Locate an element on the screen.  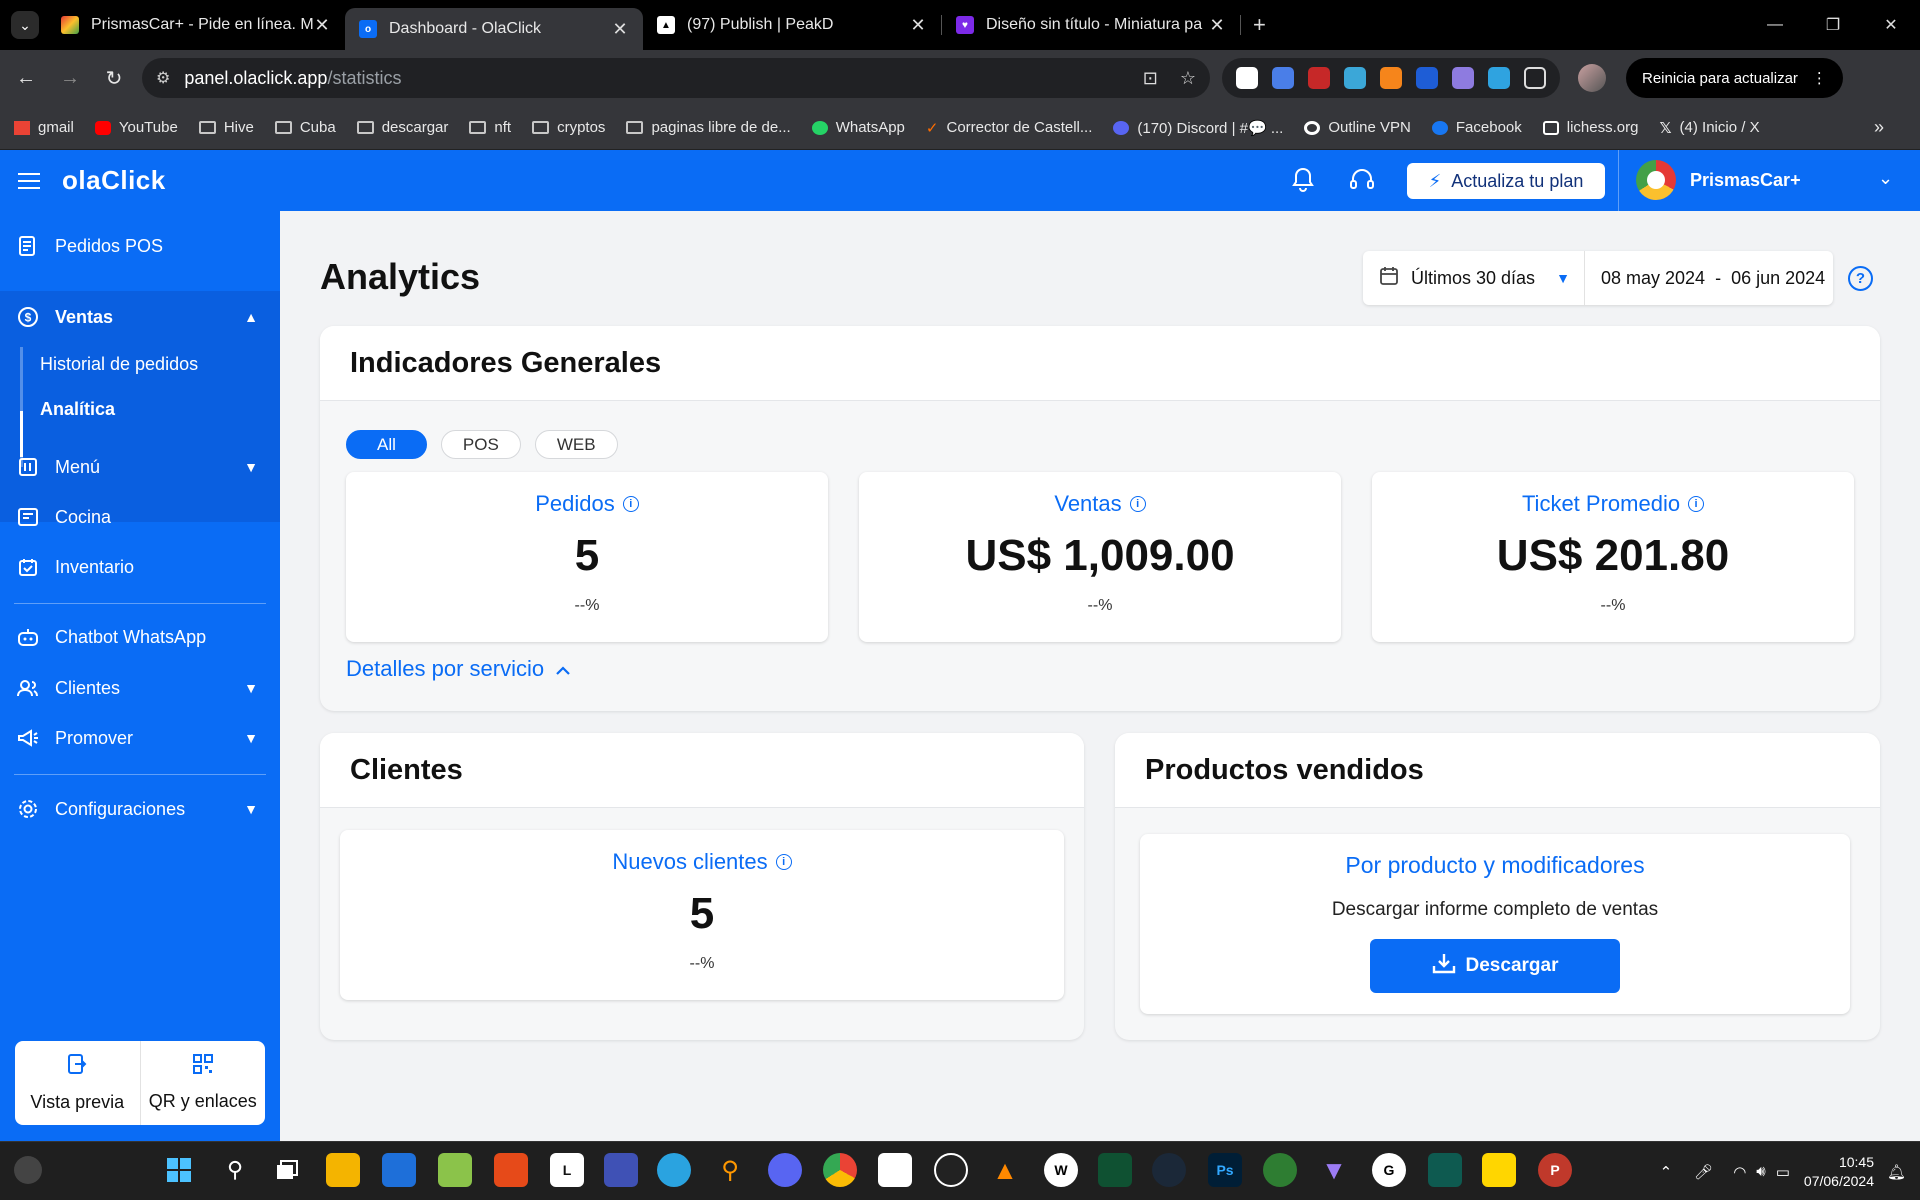
browser-tab: ♥ Diseño sin título - Miniatura pa ✕ is located at coordinates (1091, 25).